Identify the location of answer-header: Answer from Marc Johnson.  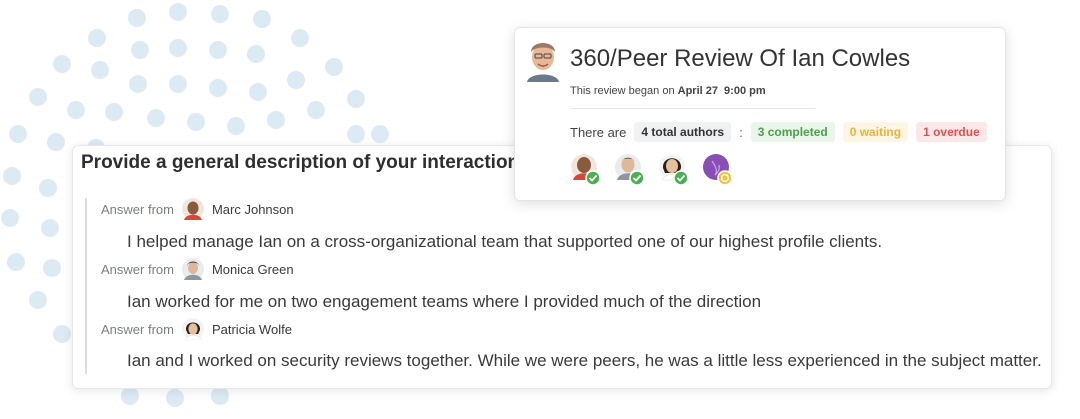
(197, 209).